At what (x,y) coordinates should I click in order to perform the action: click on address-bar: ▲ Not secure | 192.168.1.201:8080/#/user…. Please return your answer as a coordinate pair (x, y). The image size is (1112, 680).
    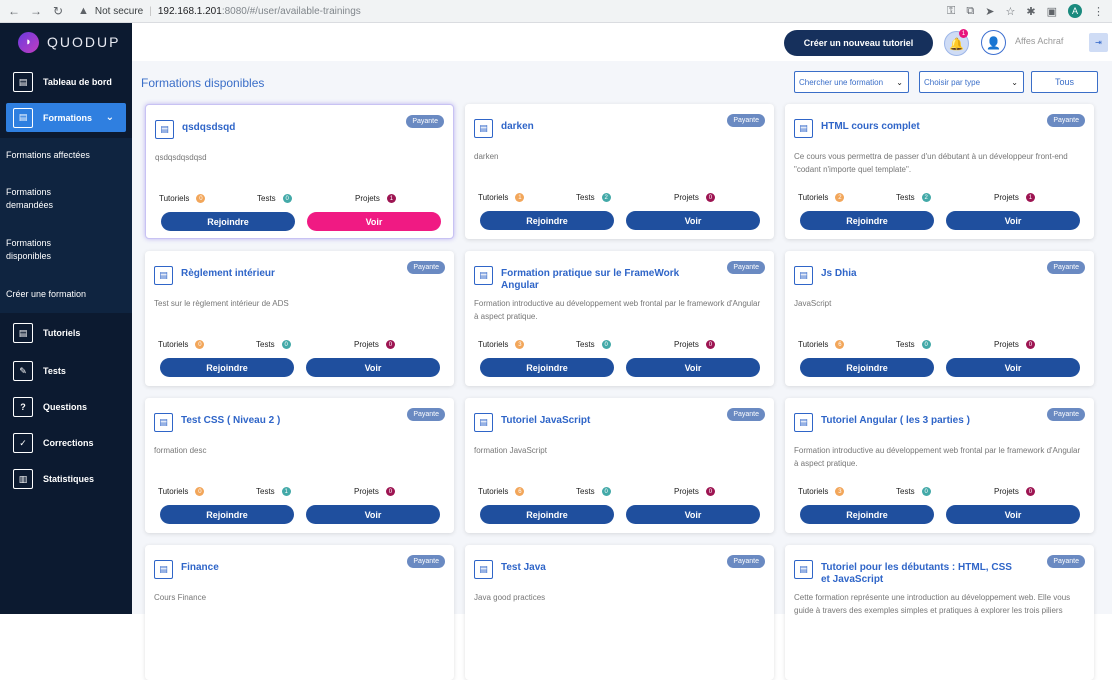
    Looking at the image, I should click on (219, 11).